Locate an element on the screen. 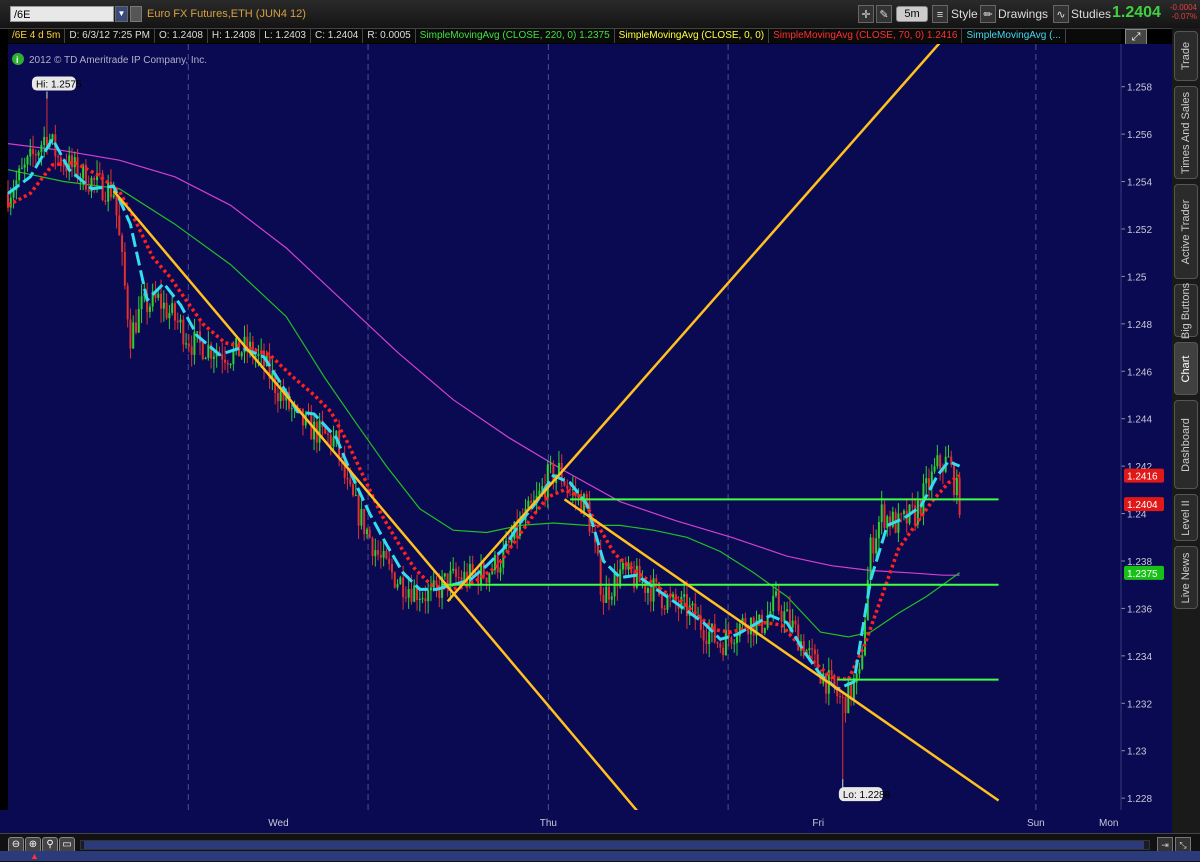 This screenshot has width=1200, height=862. sidebar-tab-times-and-sales: Times And Sales is located at coordinates (1186, 132).